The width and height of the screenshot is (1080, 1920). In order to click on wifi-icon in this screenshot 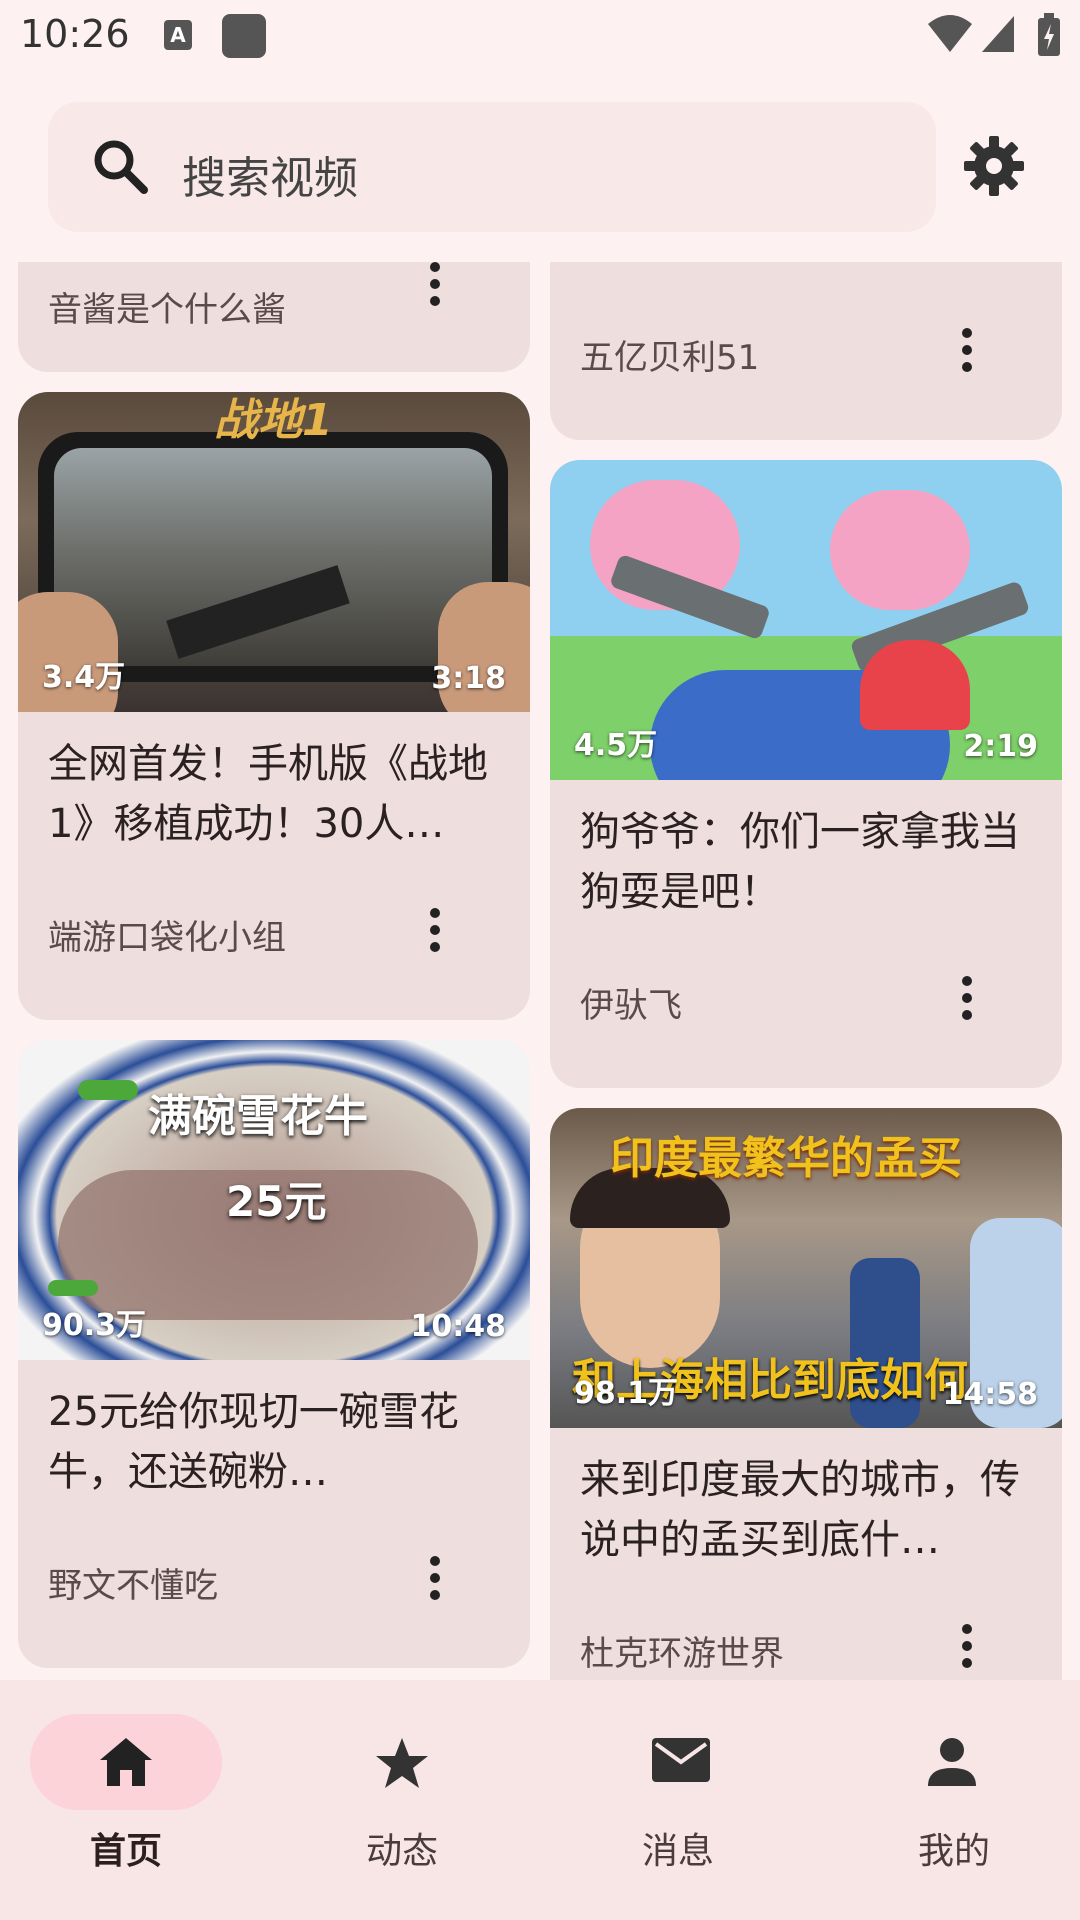, I will do `click(950, 33)`.